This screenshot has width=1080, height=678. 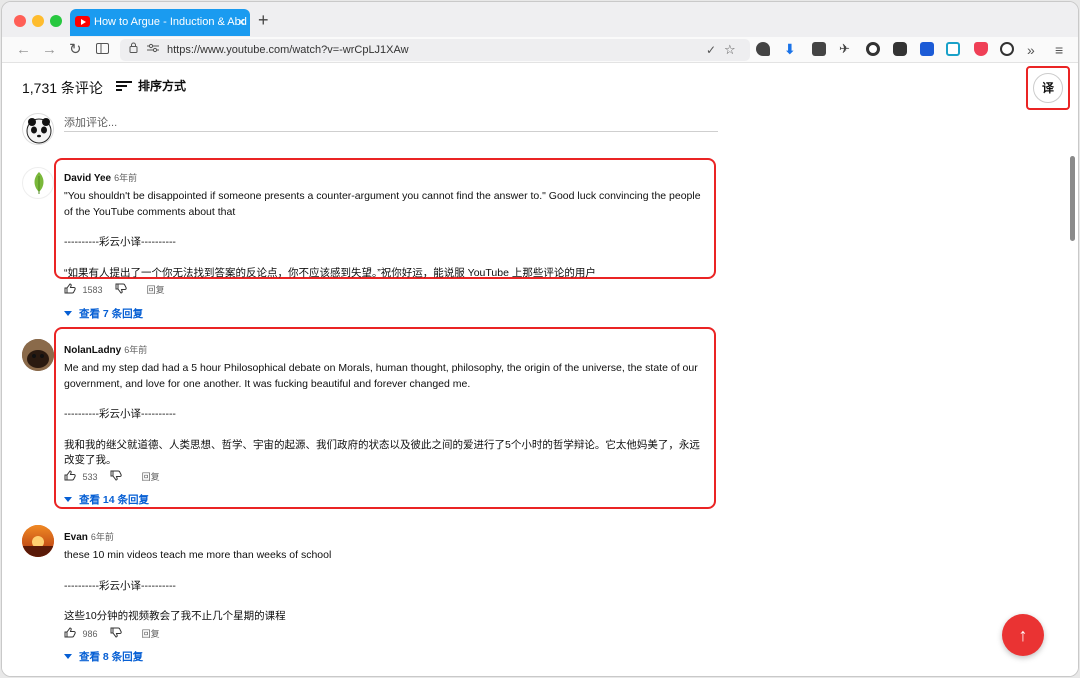 I want to click on overflow-icon: », so click(x=1031, y=50).